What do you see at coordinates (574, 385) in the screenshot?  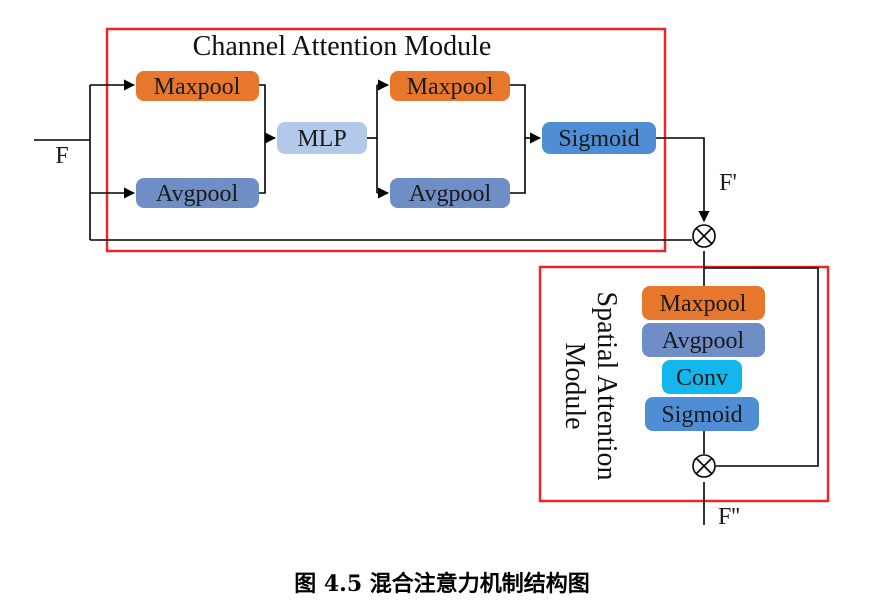 I see `spatial-module-title-line2: Module` at bounding box center [574, 385].